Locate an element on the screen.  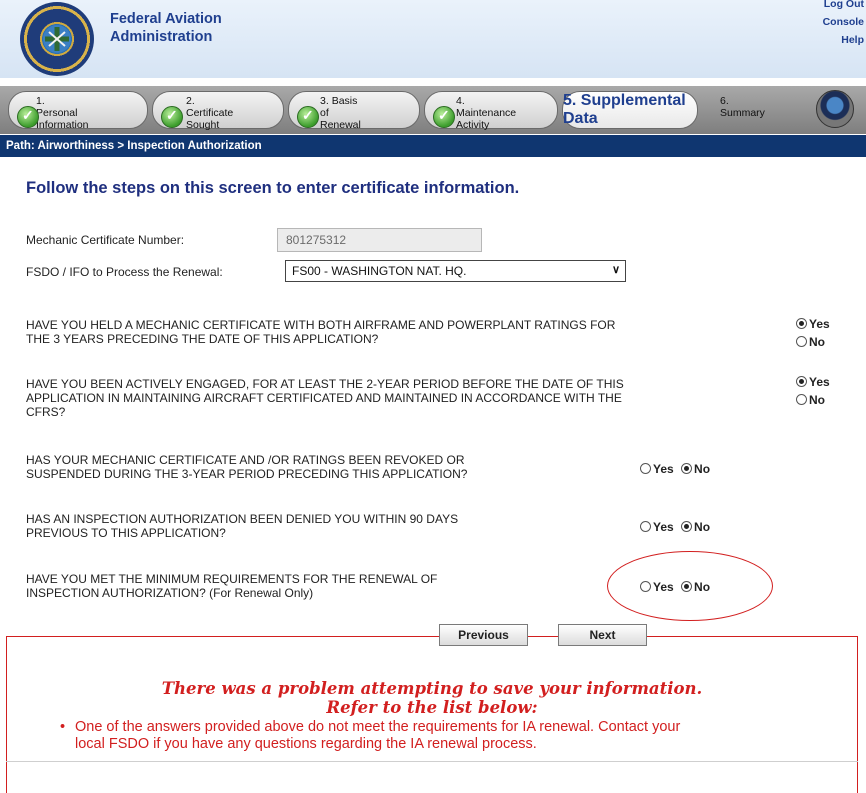
q4-no-radio is located at coordinates (687, 526).